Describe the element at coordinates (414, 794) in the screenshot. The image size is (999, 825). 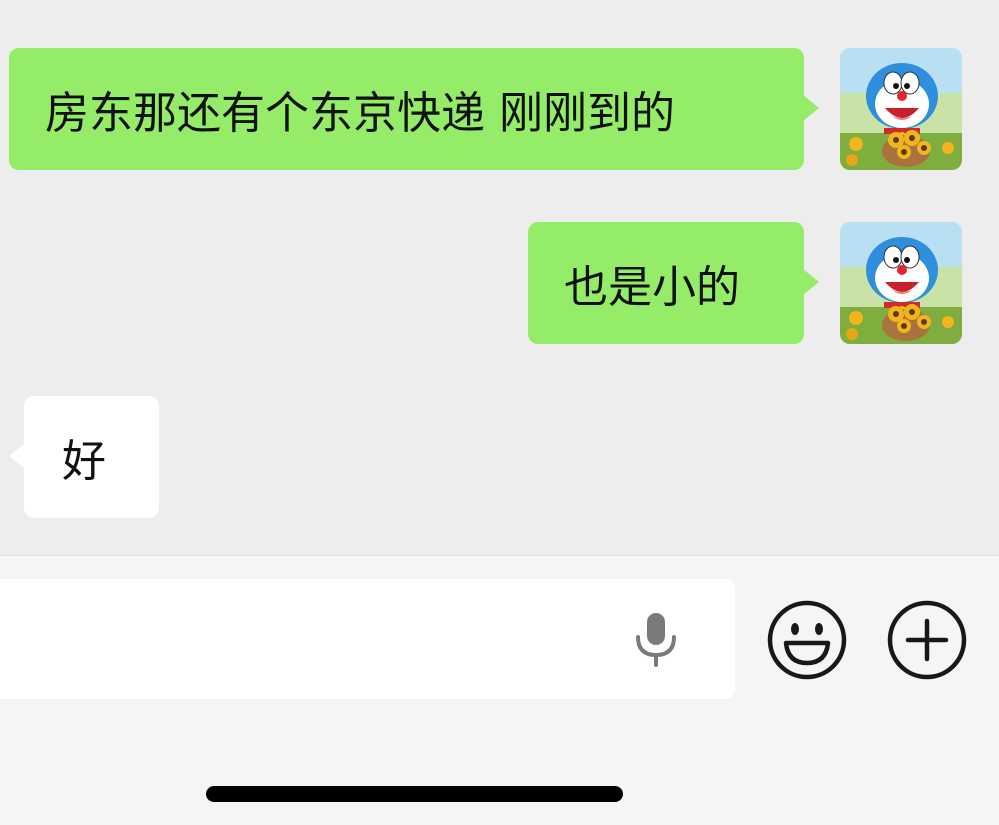
I see `home-indicator` at that location.